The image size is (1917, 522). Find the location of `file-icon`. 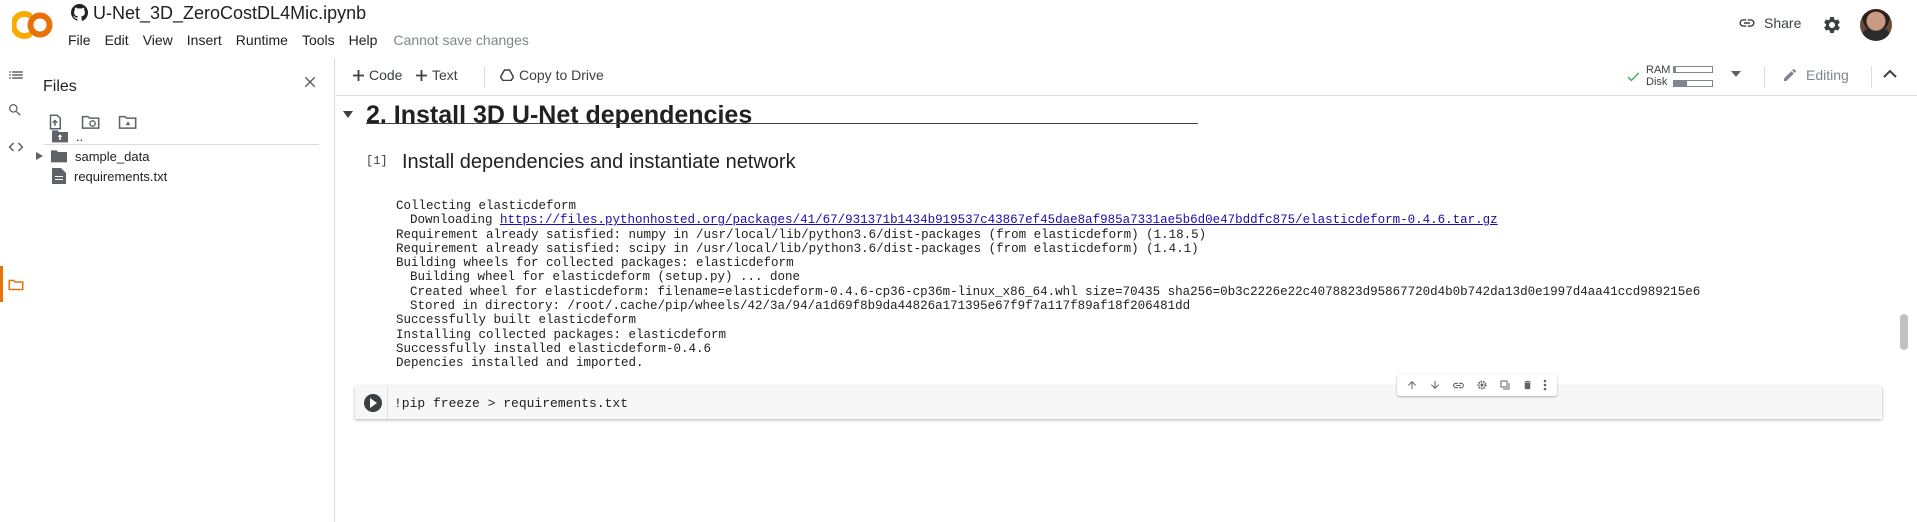

file-icon is located at coordinates (59, 176).